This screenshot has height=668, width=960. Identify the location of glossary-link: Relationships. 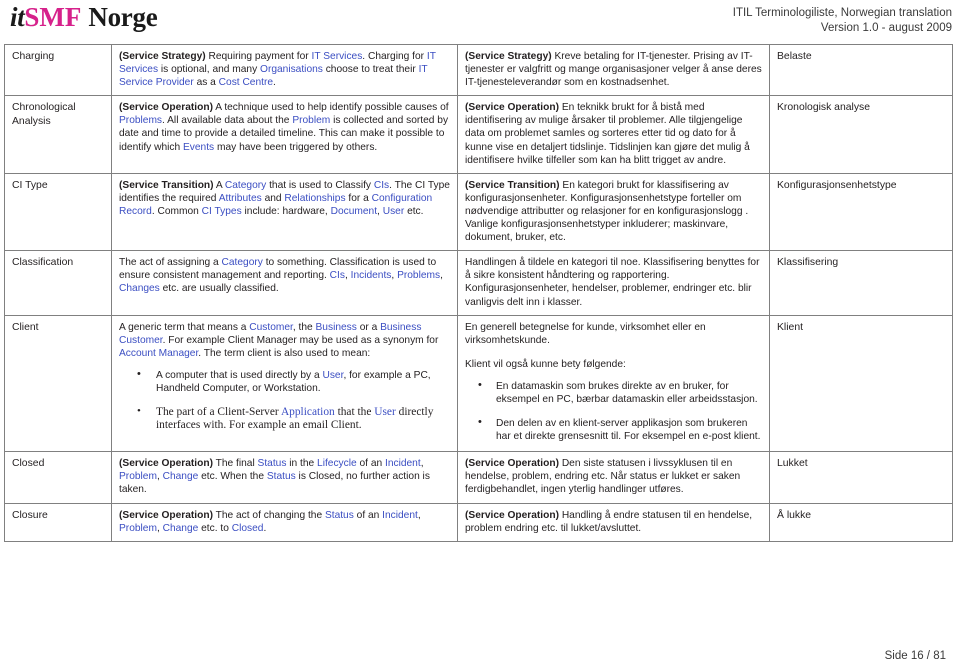
(314, 198).